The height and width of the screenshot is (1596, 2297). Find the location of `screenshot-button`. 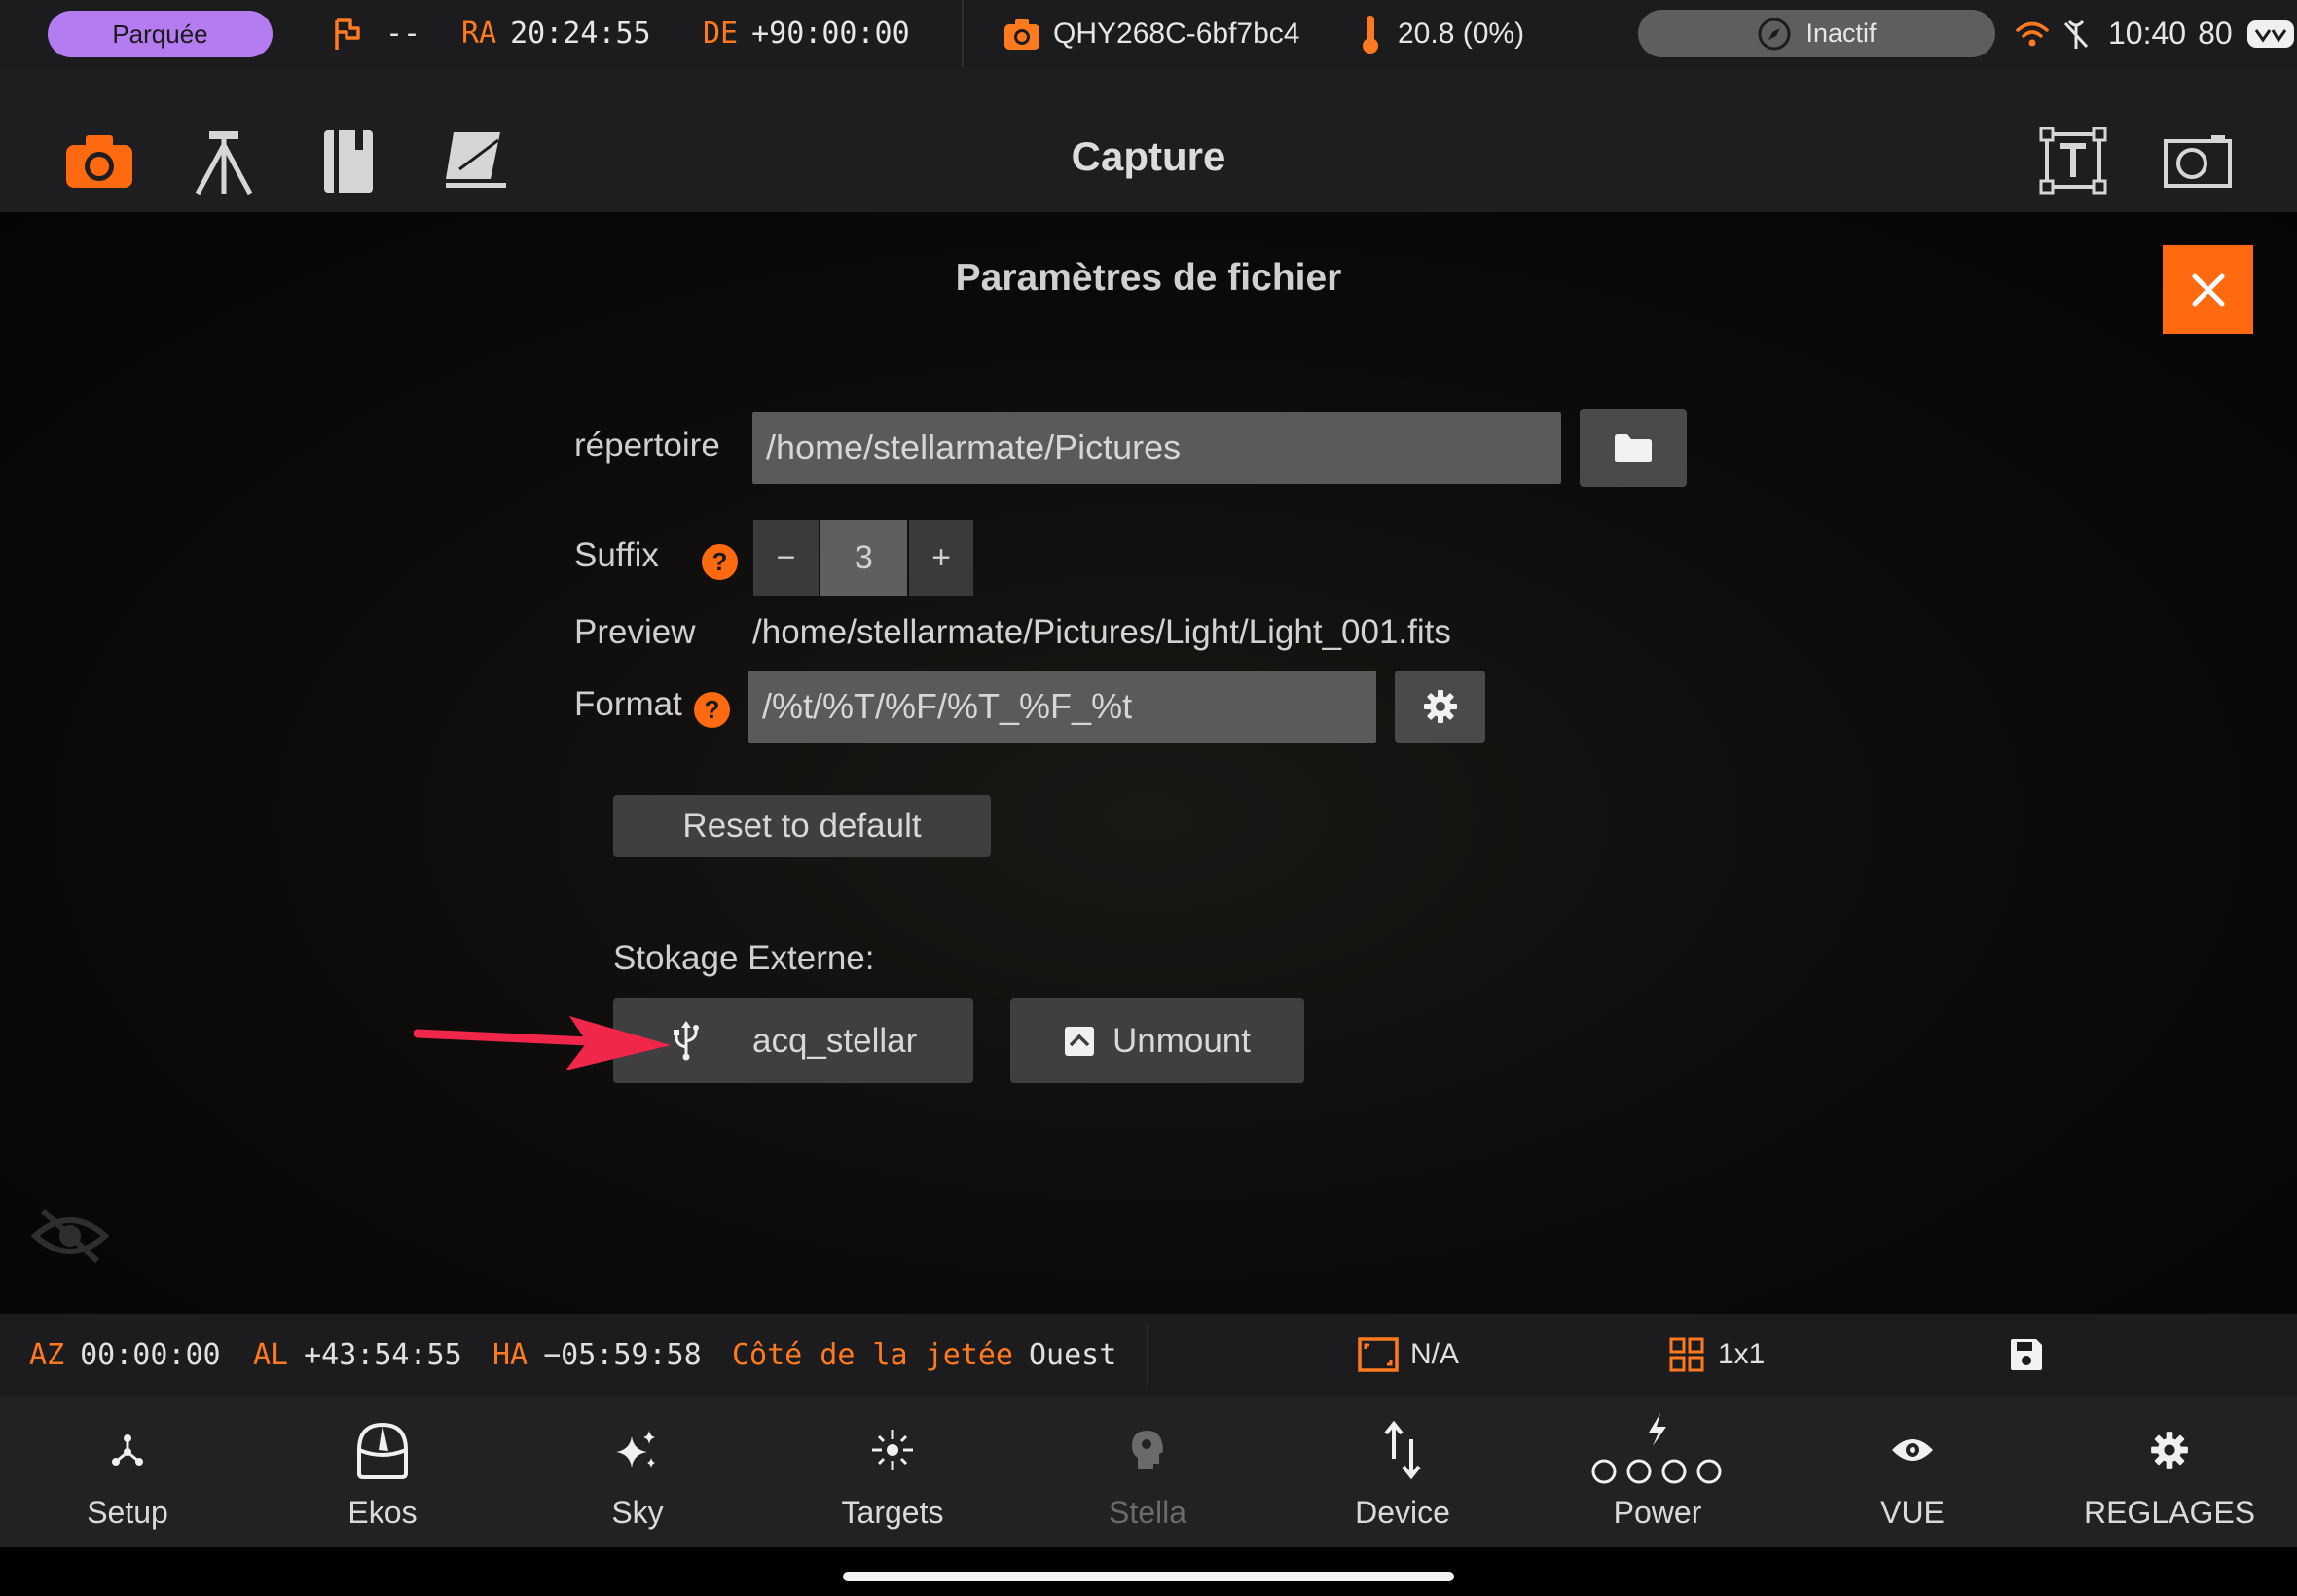

screenshot-button is located at coordinates (2198, 161).